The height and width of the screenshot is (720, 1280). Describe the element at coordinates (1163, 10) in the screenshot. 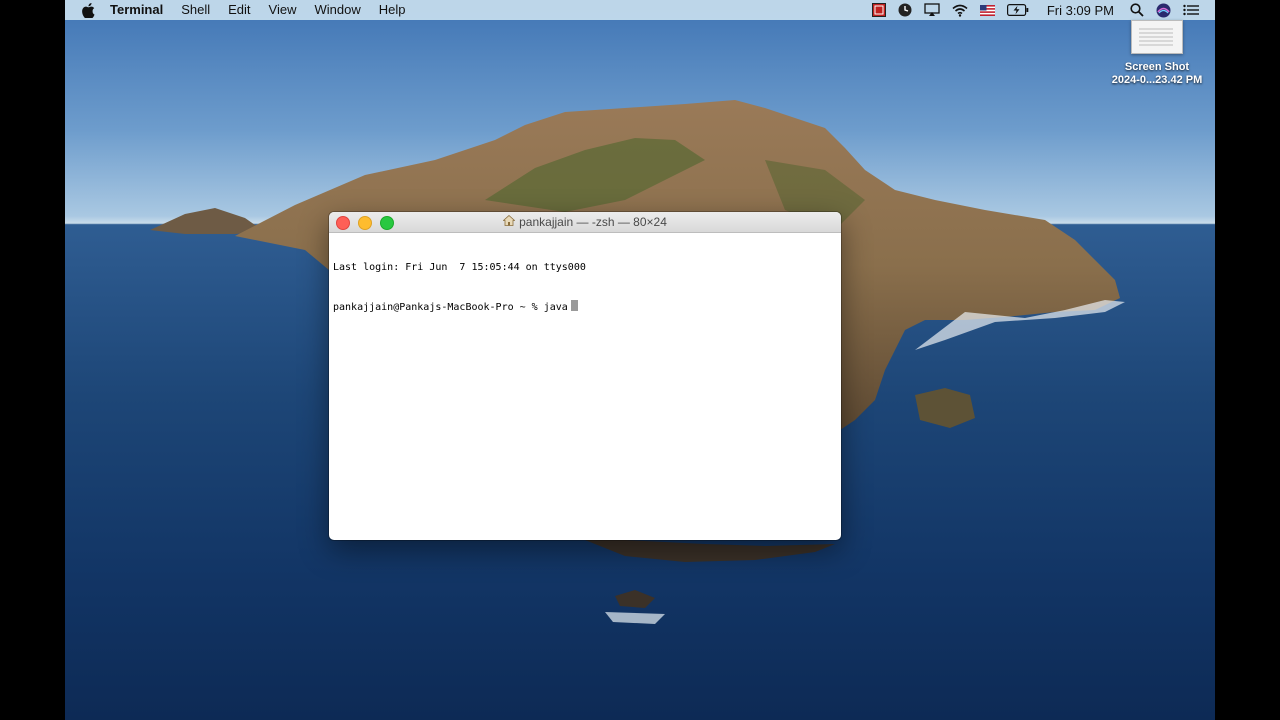

I see `siri-icon` at that location.